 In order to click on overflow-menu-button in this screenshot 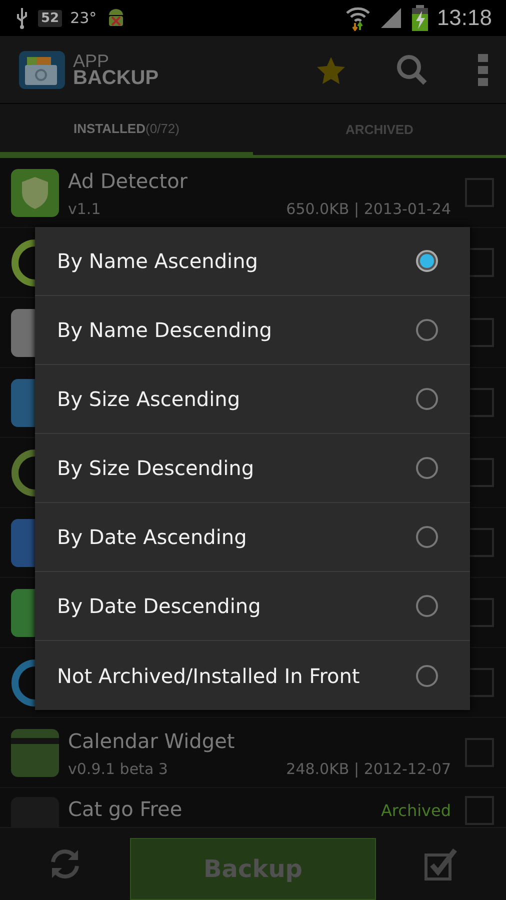, I will do `click(483, 70)`.